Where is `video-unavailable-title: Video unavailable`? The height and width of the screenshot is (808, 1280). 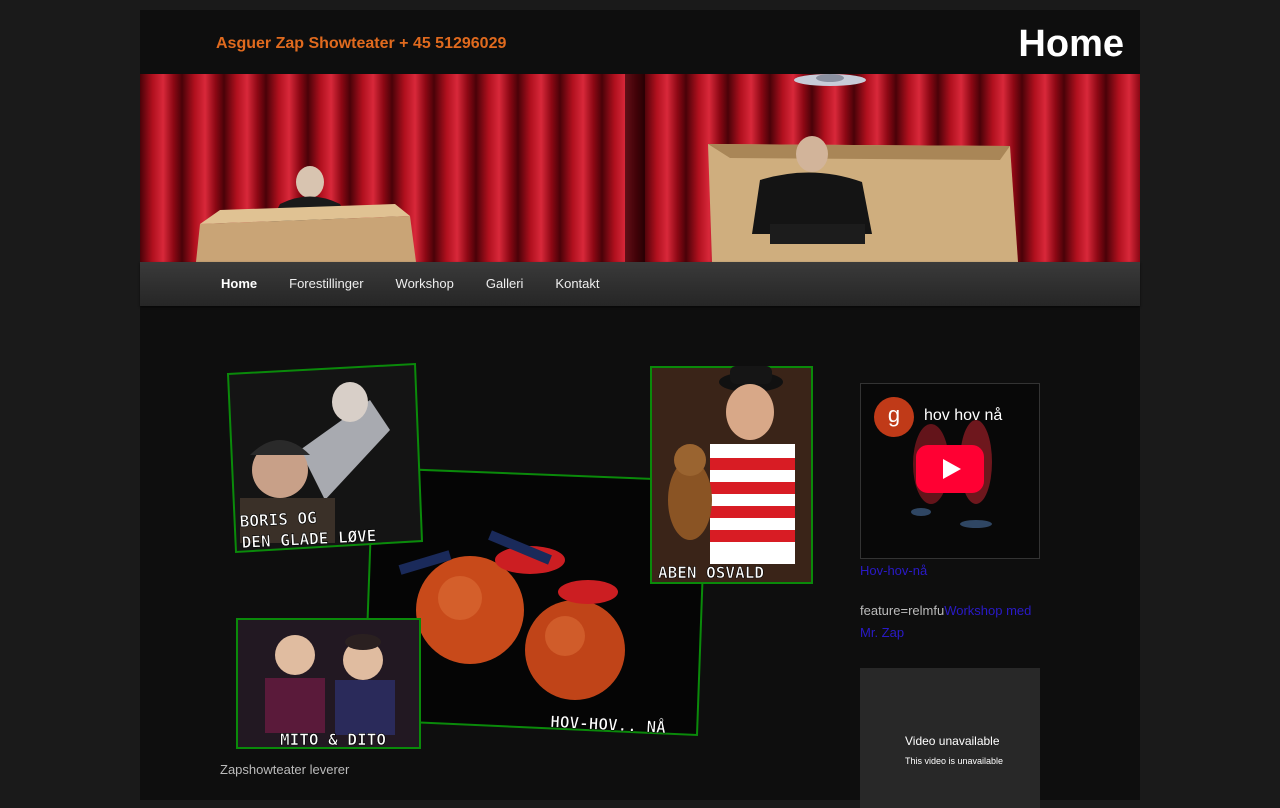
video-unavailable-title: Video unavailable is located at coordinates (952, 741).